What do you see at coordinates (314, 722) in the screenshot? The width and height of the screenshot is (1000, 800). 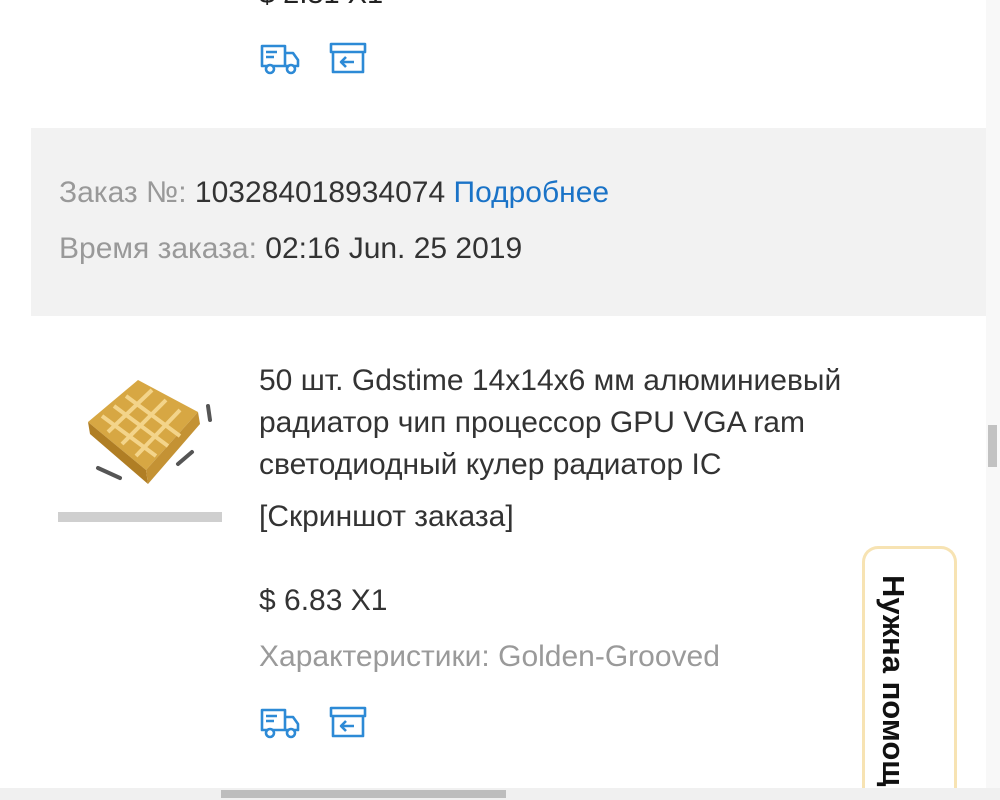 I see `product-actions` at bounding box center [314, 722].